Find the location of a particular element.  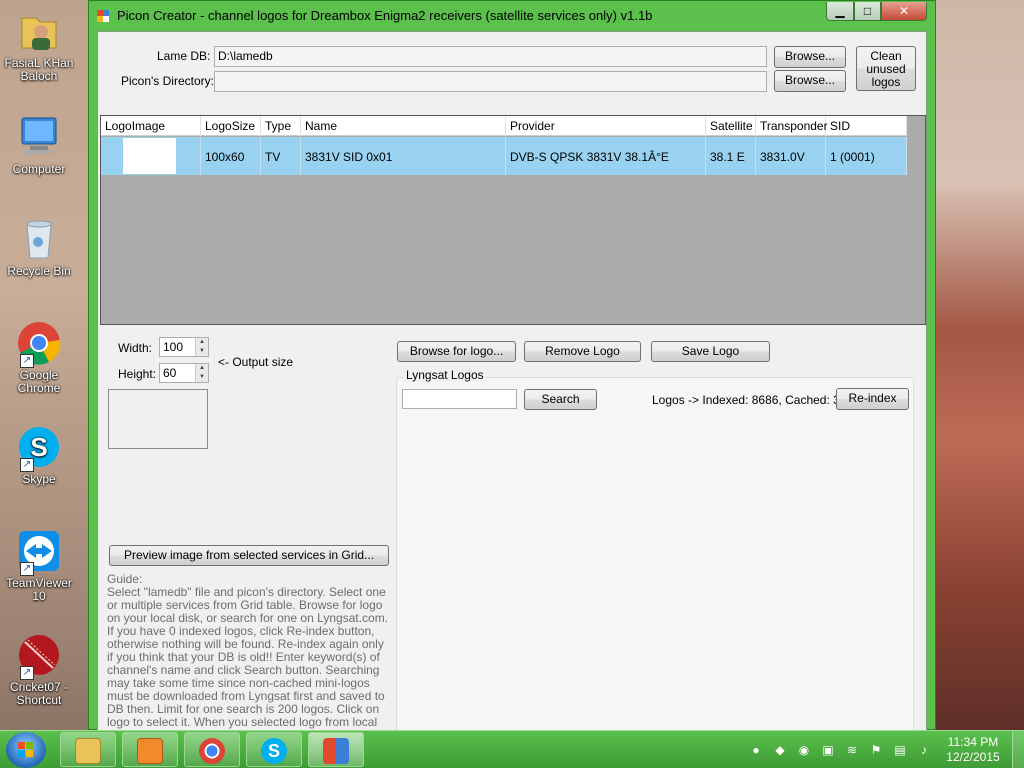

tray-app-icon: ◆ is located at coordinates (780, 750).